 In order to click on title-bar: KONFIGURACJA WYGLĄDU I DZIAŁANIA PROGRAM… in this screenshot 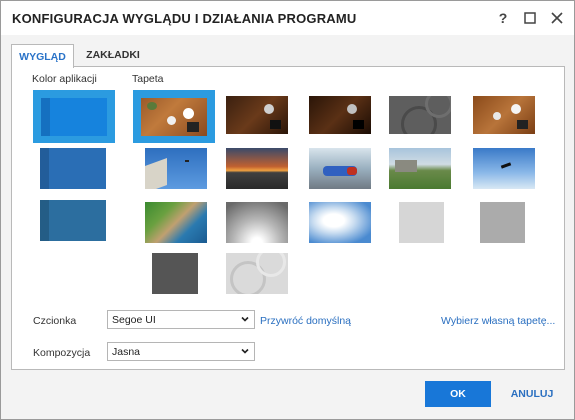, I will do `click(287, 18)`.